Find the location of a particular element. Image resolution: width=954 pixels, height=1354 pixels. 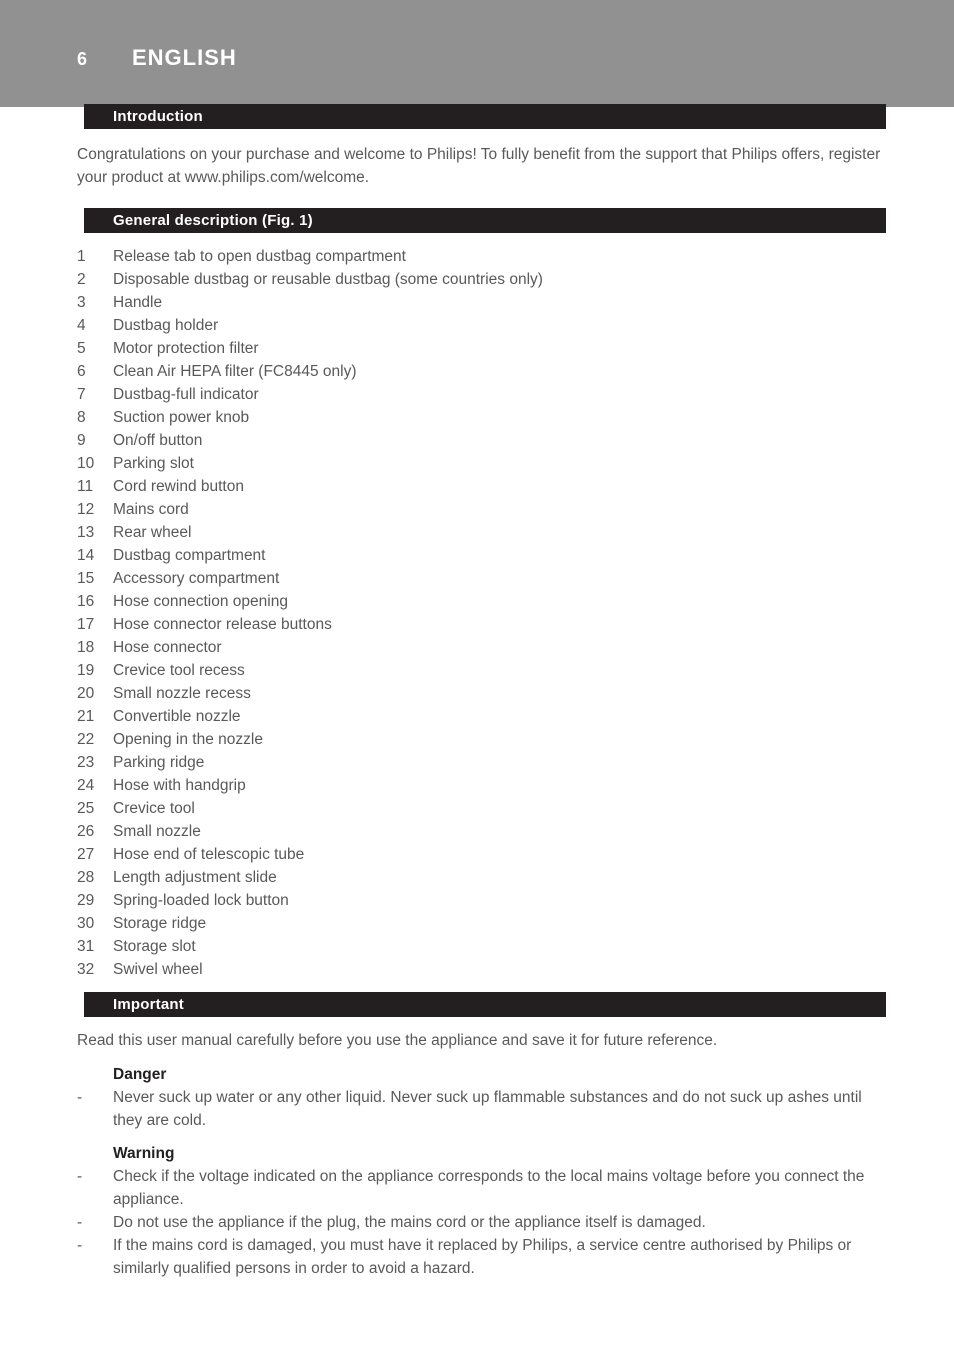

page-header-band: 6 ENGLISH is located at coordinates (477, 53).